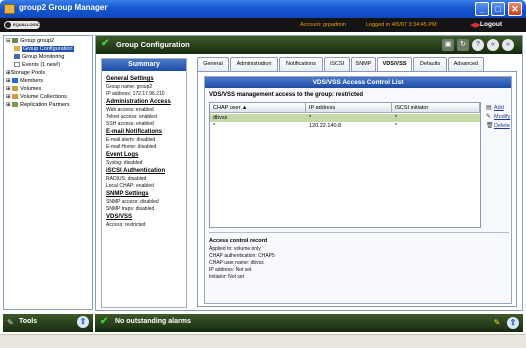 The image size is (526, 348). I want to click on refresh-icon: ↻, so click(463, 45).